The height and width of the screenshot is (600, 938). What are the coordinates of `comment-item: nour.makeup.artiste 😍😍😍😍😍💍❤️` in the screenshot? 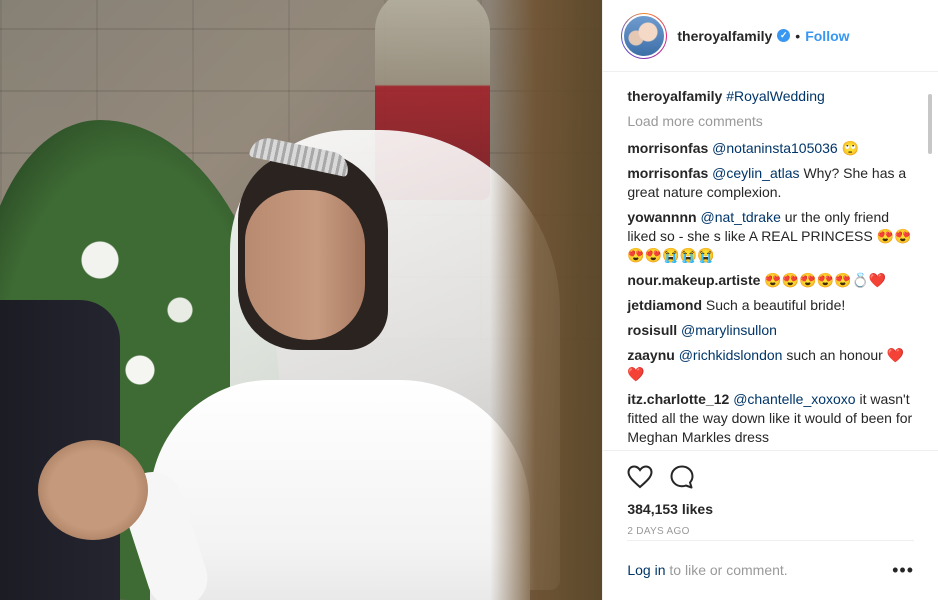 It's located at (770, 280).